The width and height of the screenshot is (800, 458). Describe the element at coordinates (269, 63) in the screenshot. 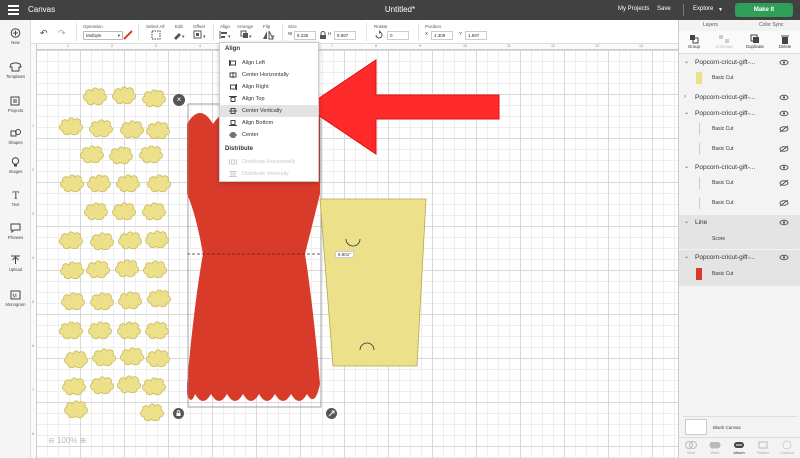

I see `align-left-option: Align Left` at that location.